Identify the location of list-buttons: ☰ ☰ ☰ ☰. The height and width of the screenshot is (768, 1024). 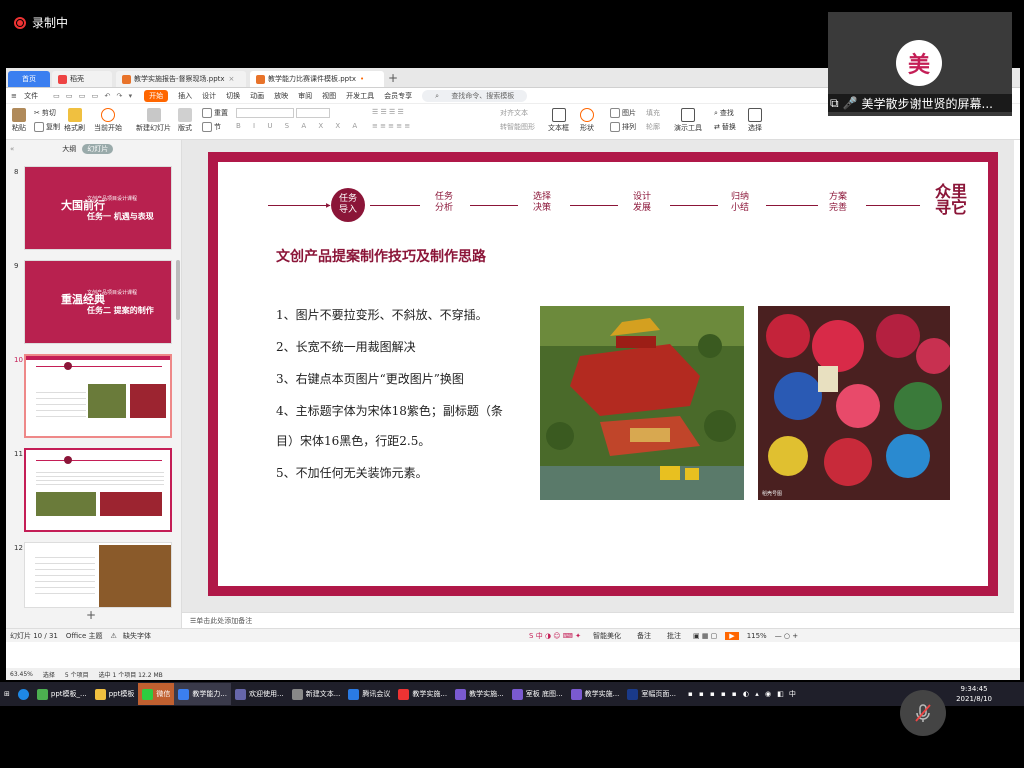
(388, 112).